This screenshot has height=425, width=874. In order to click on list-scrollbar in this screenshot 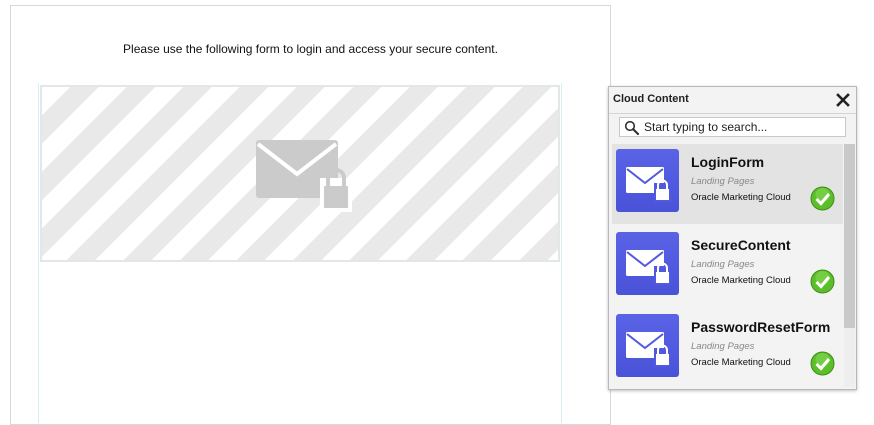, I will do `click(849, 265)`.